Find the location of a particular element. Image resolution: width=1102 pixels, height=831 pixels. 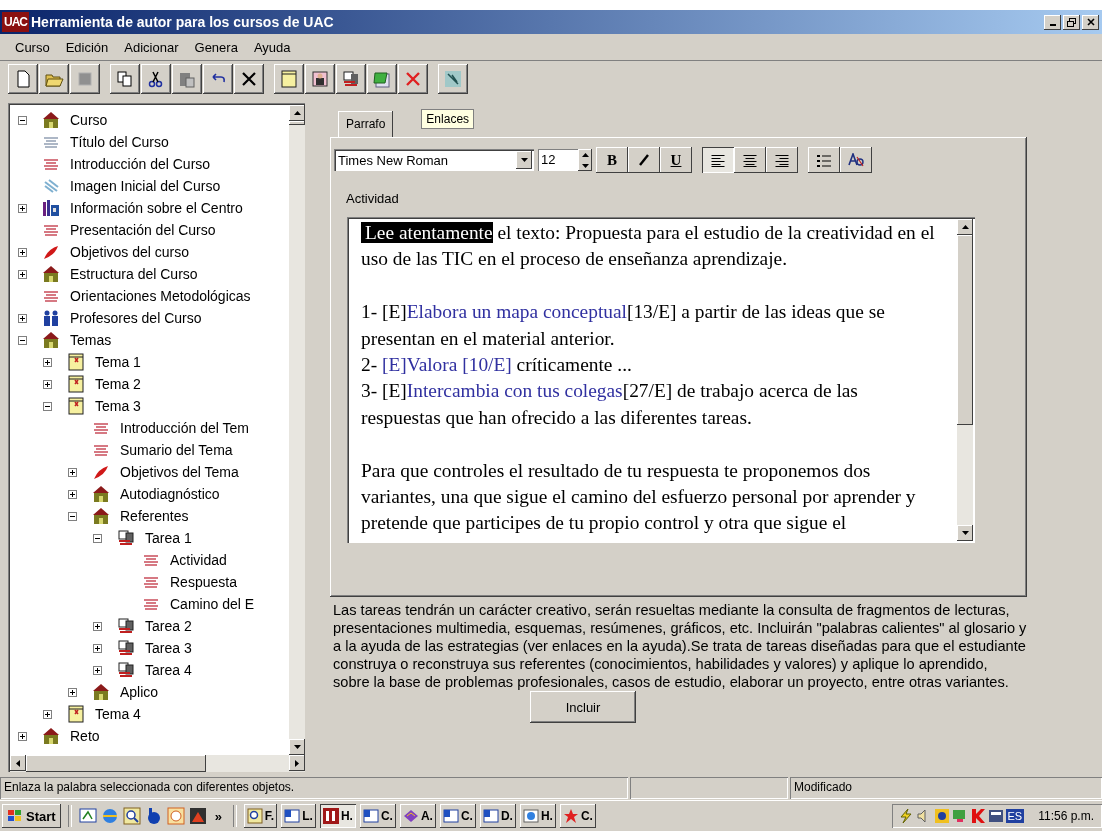

tree-item: Tarea 2 is located at coordinates (168, 626).